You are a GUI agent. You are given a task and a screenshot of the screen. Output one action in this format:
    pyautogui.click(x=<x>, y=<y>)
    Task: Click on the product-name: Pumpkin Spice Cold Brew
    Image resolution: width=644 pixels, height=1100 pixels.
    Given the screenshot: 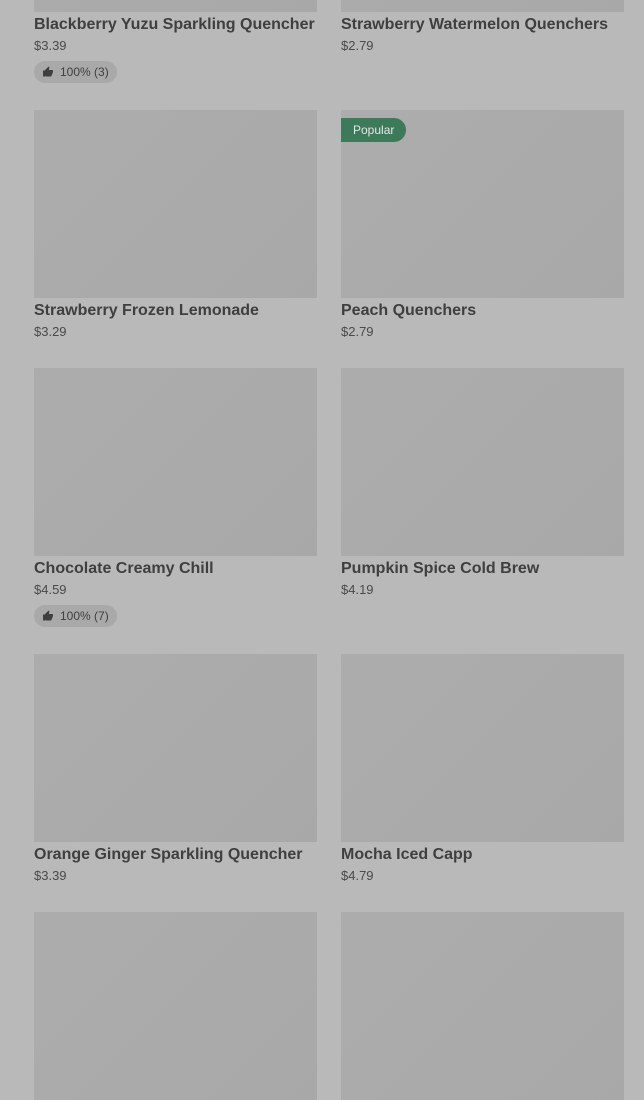 What is the action you would take?
    pyautogui.click(x=482, y=569)
    